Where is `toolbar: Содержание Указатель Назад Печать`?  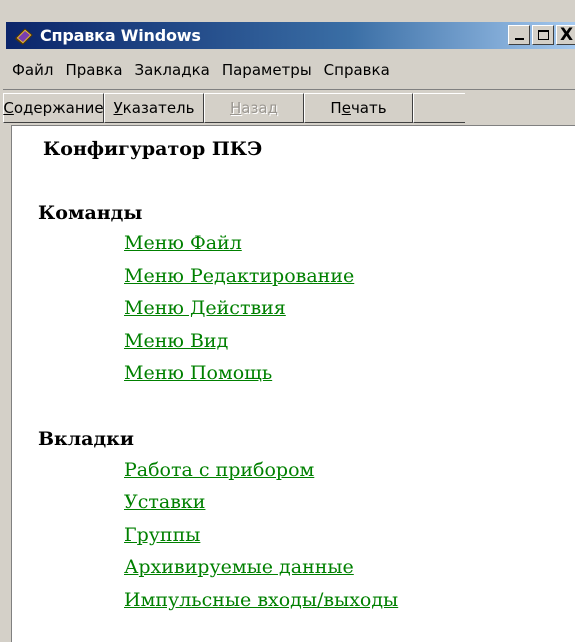
toolbar: Содержание Указатель Назад Печать is located at coordinates (289, 107).